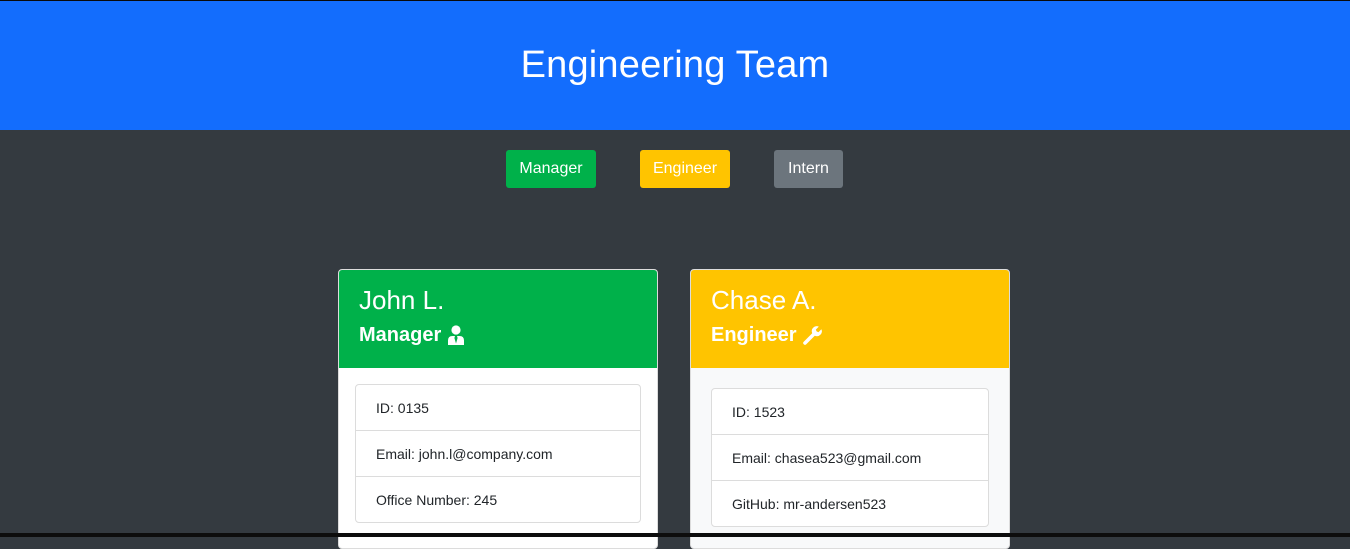 Image resolution: width=1350 pixels, height=549 pixels. I want to click on role-label: Manager, so click(400, 335).